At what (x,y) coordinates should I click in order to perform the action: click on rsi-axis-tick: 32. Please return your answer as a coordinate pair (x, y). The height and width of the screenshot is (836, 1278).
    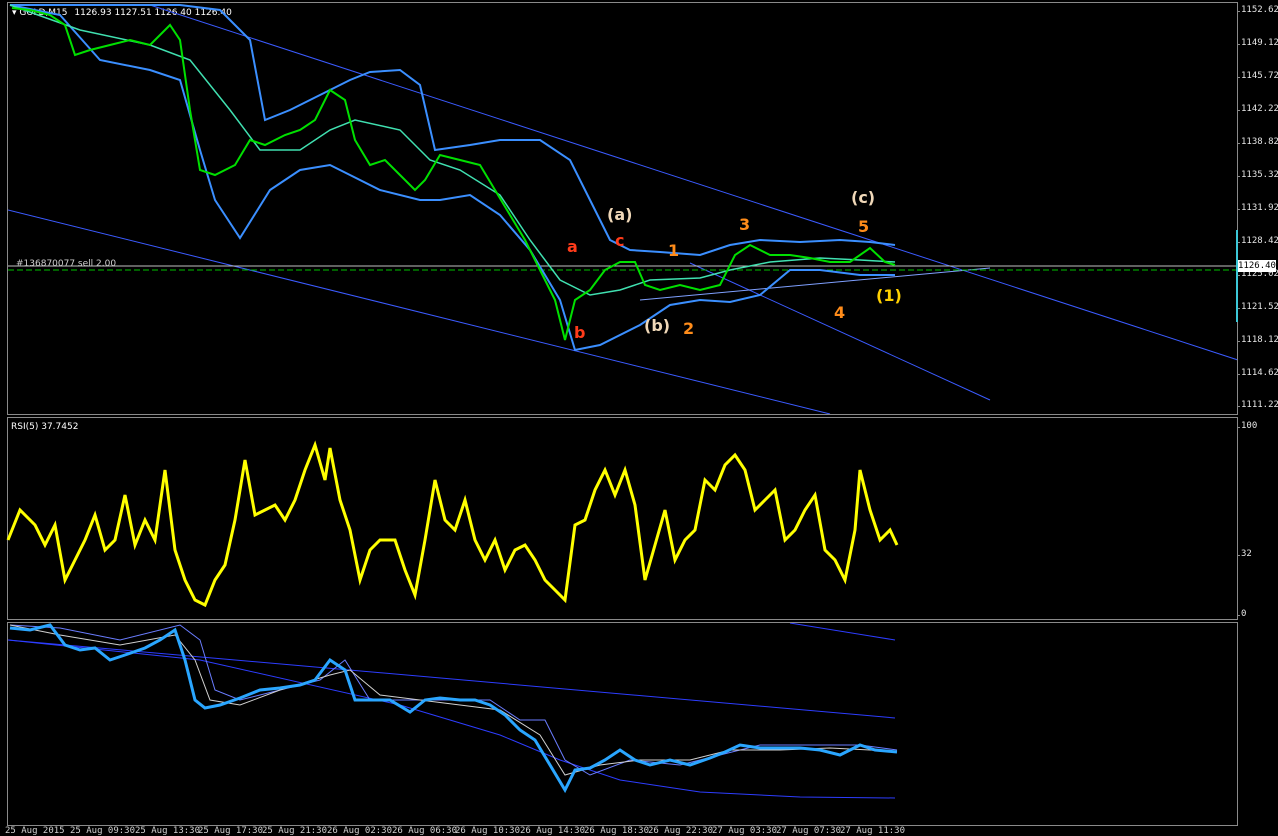
    Looking at the image, I should click on (1244, 554).